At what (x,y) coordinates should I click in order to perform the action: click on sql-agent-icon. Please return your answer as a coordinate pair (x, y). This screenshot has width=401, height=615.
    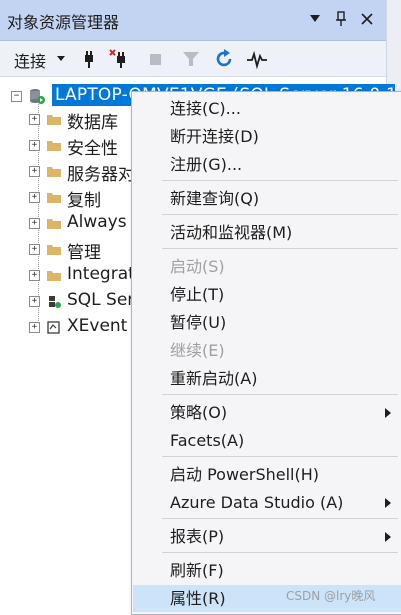
    Looking at the image, I should click on (55, 302).